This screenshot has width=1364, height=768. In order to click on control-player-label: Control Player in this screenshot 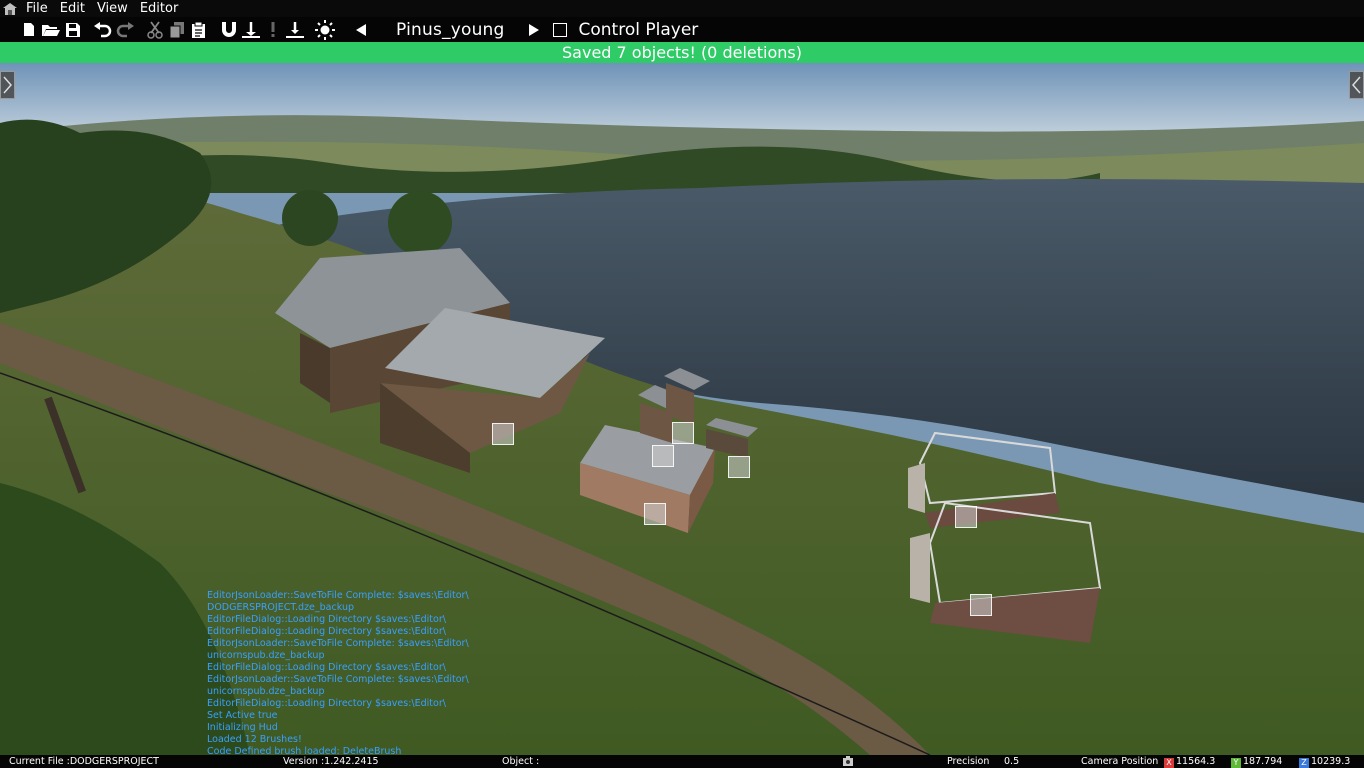, I will do `click(638, 29)`.